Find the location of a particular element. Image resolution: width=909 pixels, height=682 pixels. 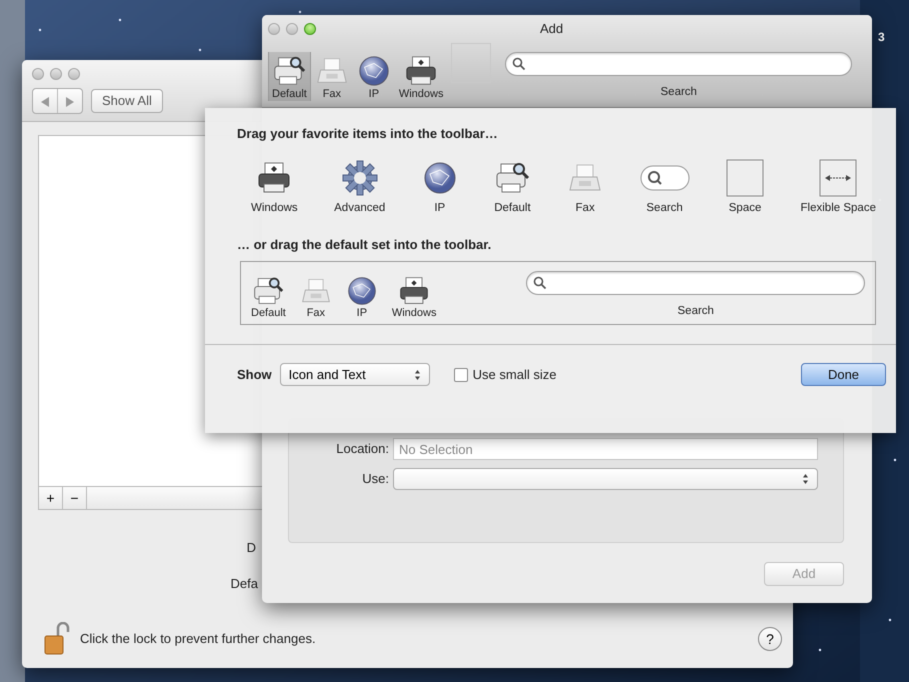

remove-button: − is located at coordinates (75, 498).